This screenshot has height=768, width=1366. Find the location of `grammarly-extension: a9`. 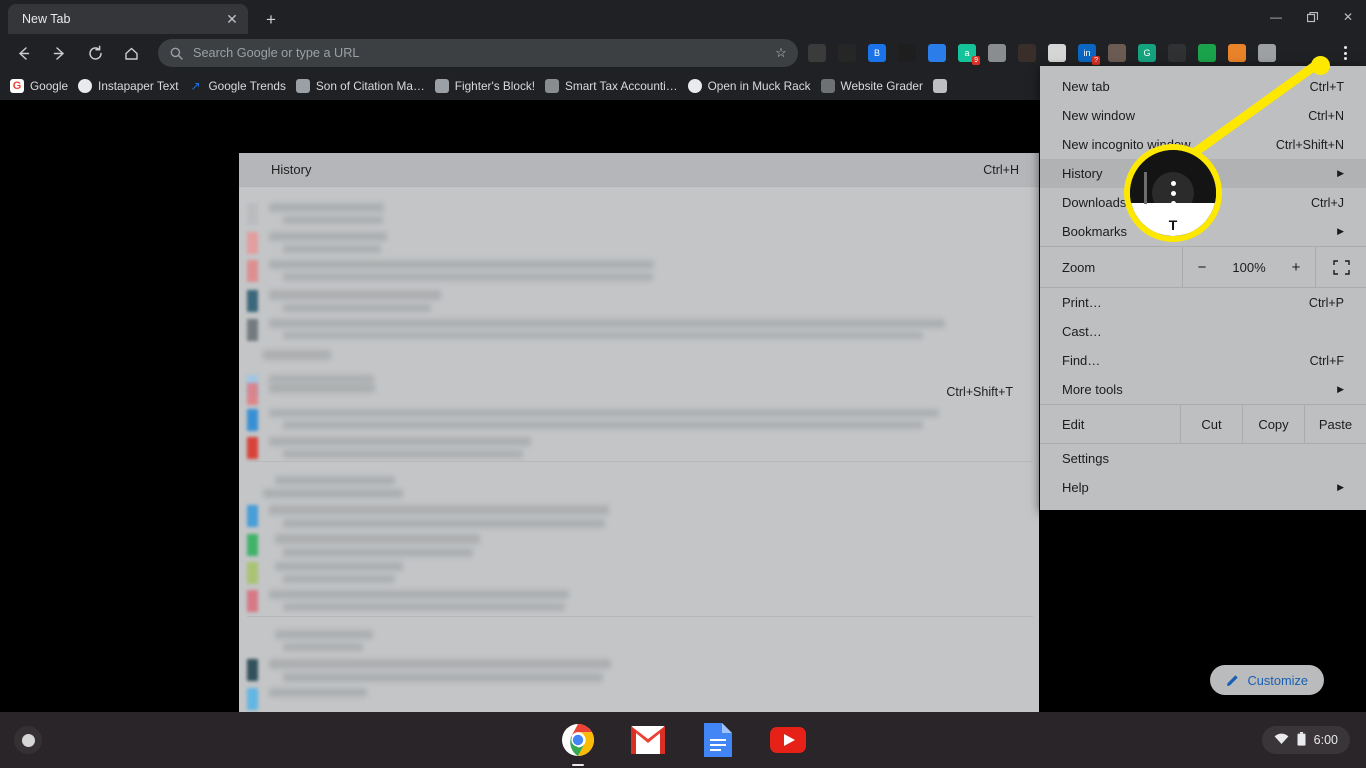

grammarly-extension: a9 is located at coordinates (969, 54).